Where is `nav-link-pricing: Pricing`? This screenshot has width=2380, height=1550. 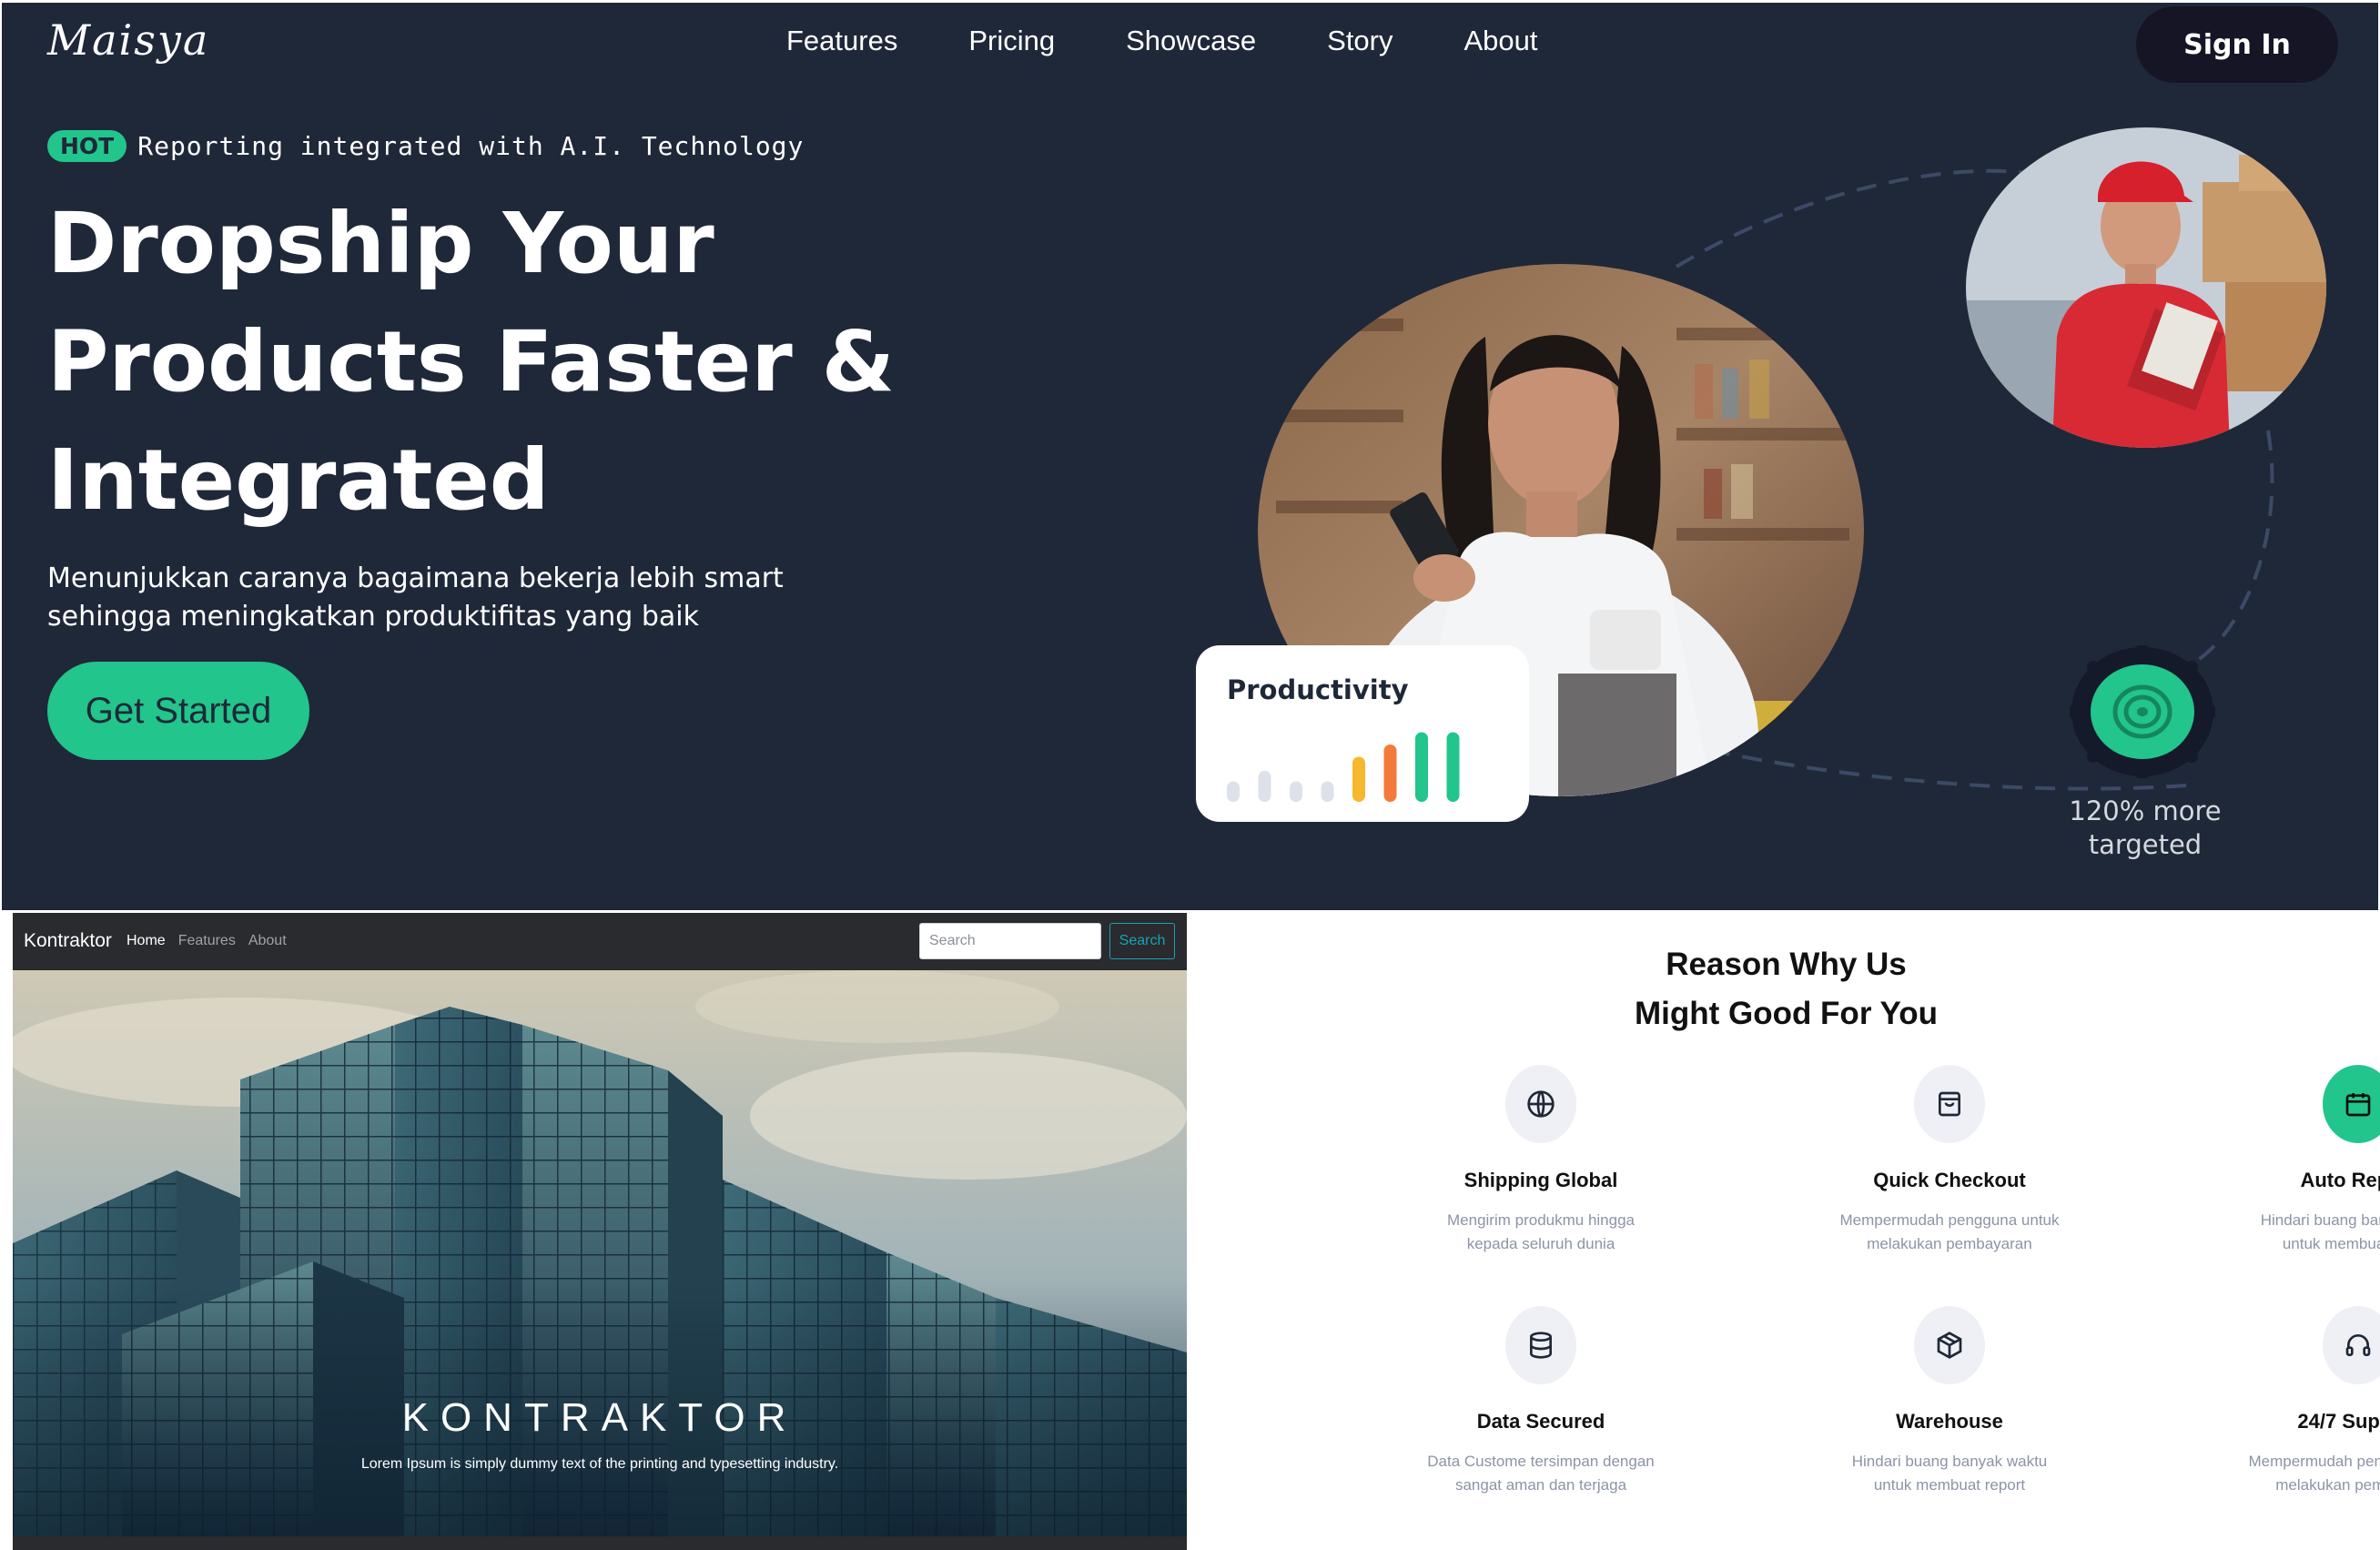 nav-link-pricing: Pricing is located at coordinates (1011, 41).